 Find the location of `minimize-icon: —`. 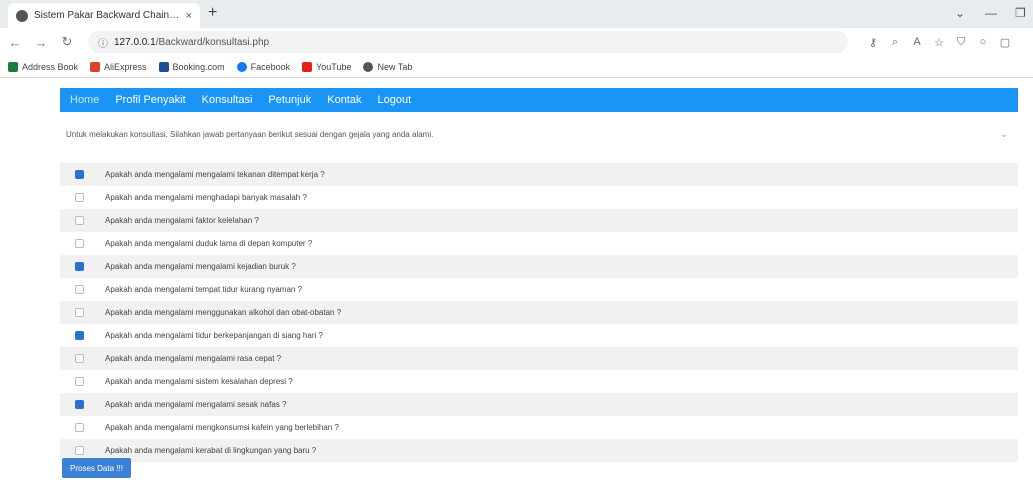

minimize-icon: — is located at coordinates (991, 13).